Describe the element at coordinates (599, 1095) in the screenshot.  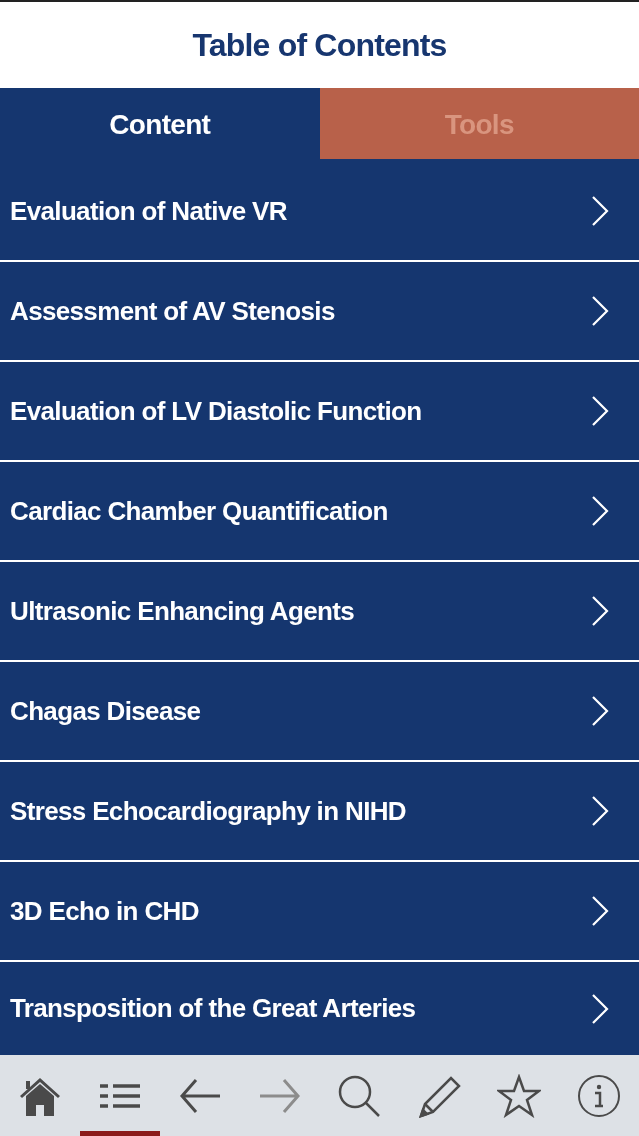
I see `info-icon` at that location.